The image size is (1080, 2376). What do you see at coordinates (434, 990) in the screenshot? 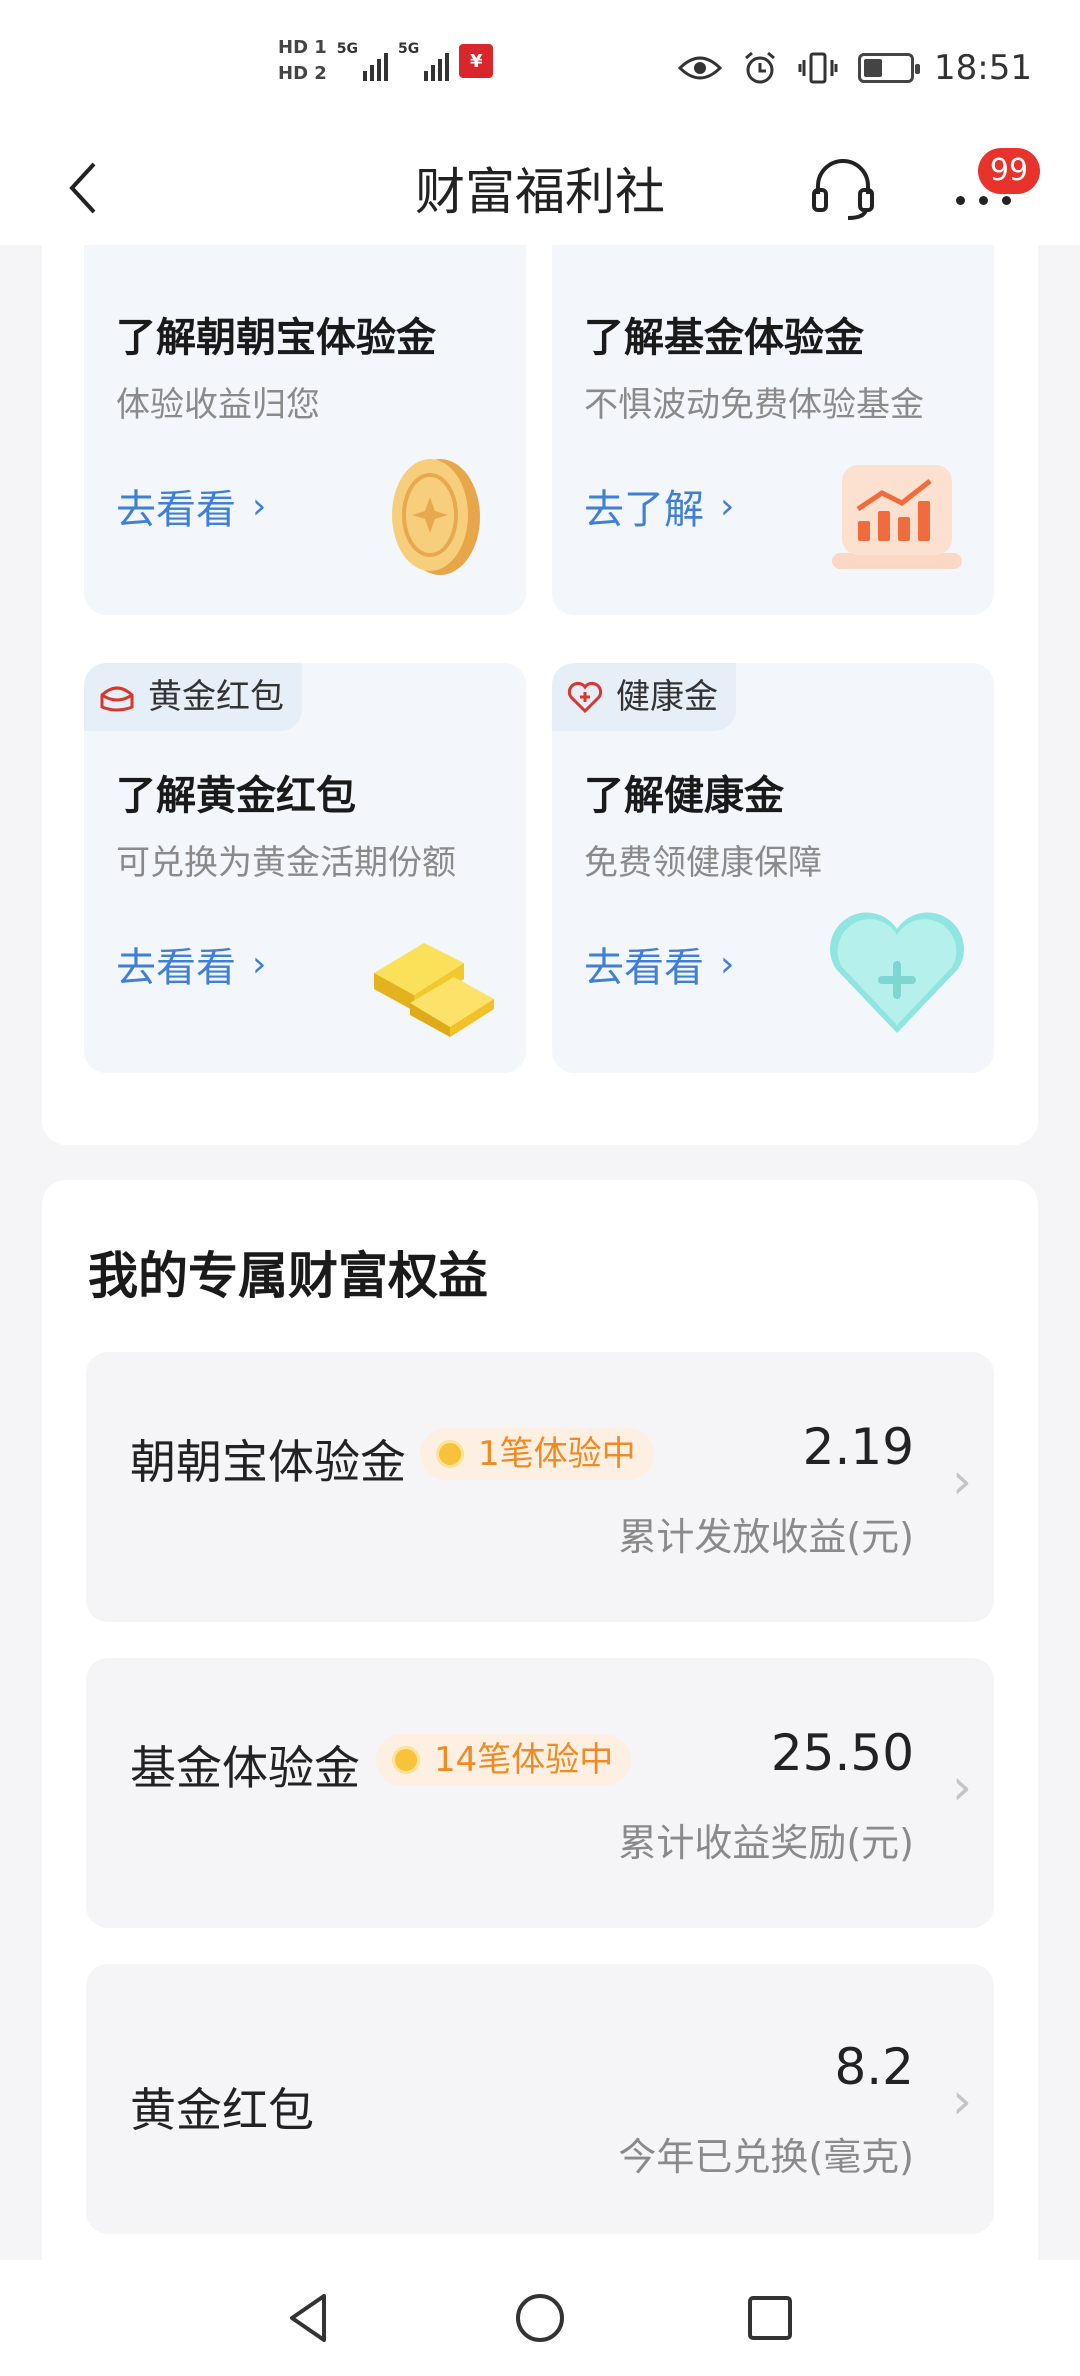
I see `gold-bar-icon` at bounding box center [434, 990].